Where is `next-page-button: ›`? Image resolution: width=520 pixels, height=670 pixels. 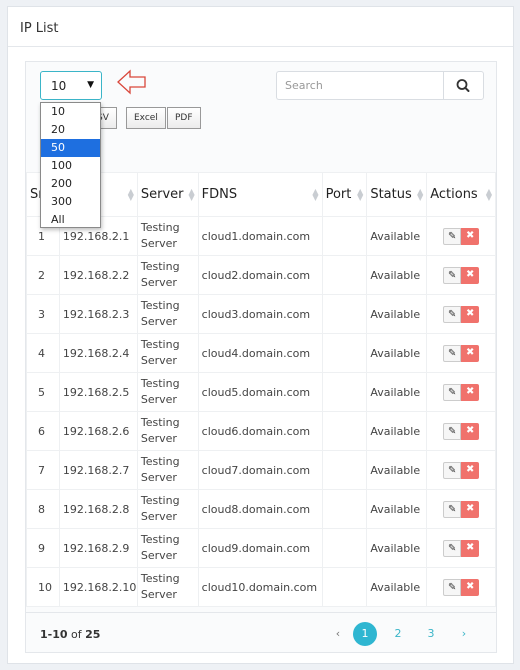
next-page-button: › is located at coordinates (464, 634).